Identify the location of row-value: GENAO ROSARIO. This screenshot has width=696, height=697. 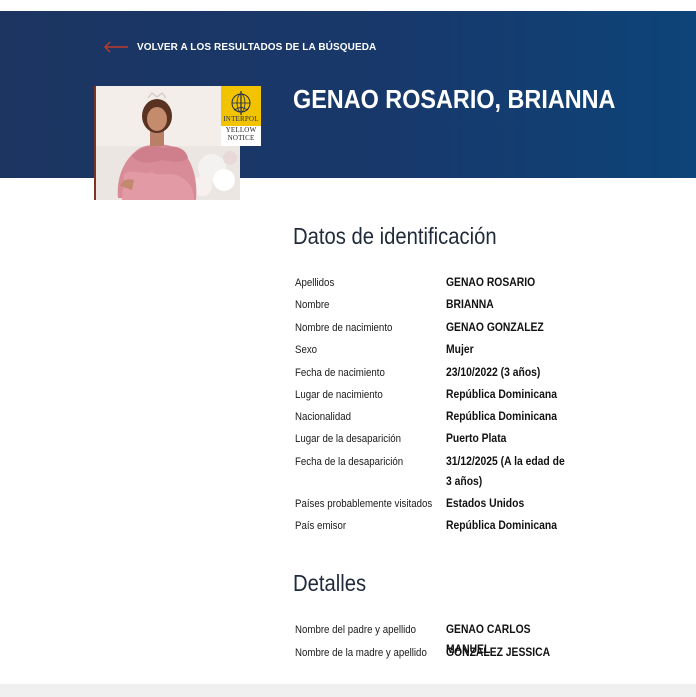
(491, 283).